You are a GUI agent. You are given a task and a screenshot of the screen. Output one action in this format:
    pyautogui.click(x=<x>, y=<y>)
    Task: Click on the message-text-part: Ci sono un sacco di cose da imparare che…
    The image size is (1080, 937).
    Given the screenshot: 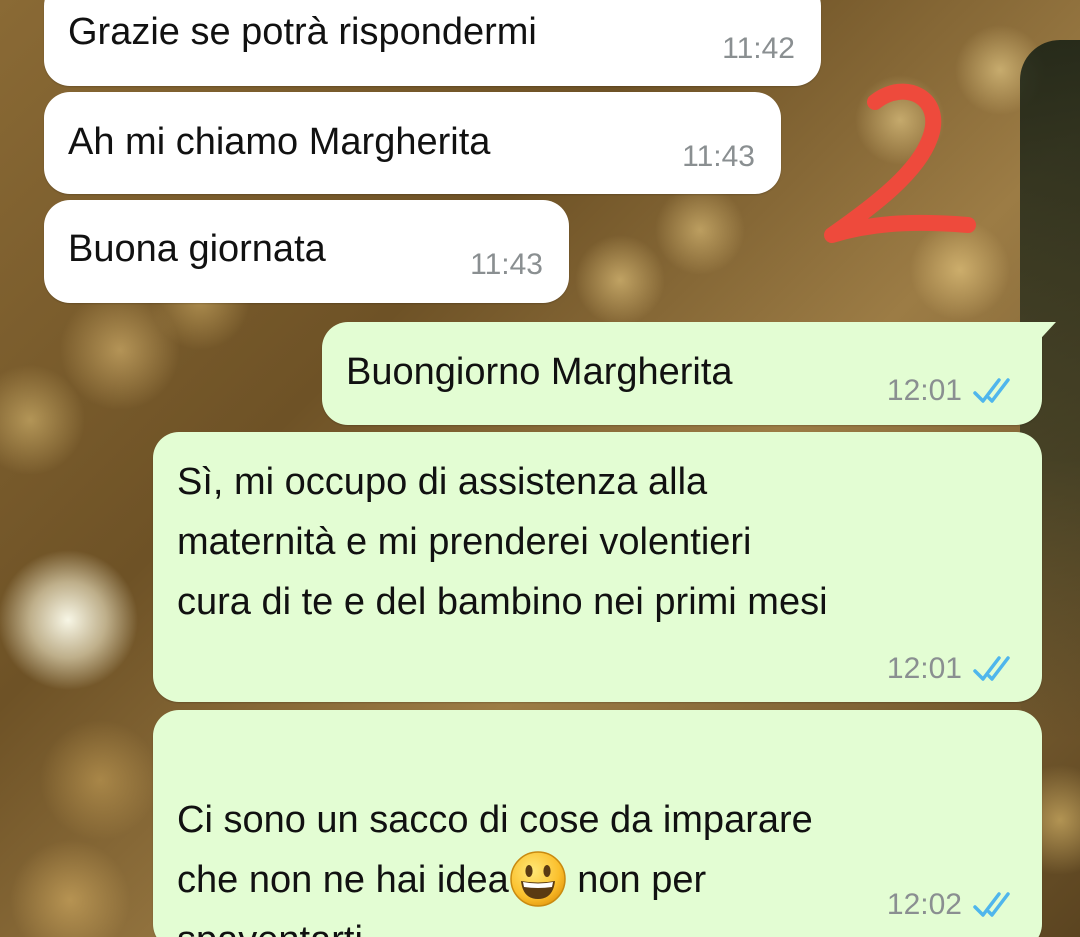 What is the action you would take?
    pyautogui.click(x=495, y=850)
    